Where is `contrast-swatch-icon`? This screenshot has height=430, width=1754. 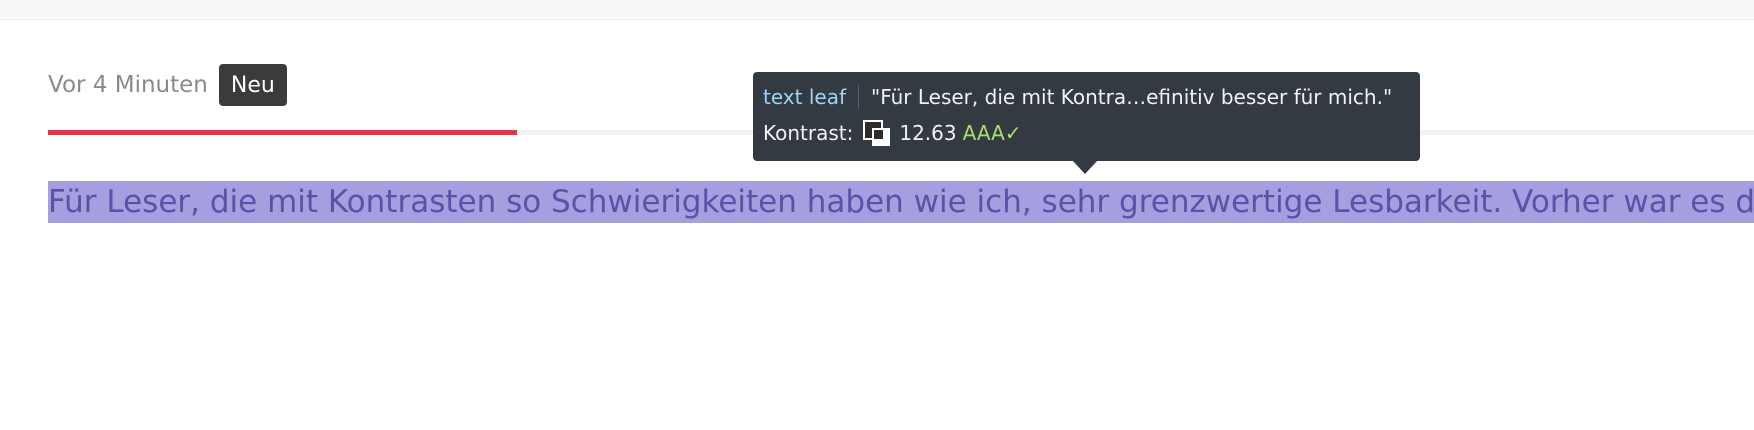 contrast-swatch-icon is located at coordinates (877, 133).